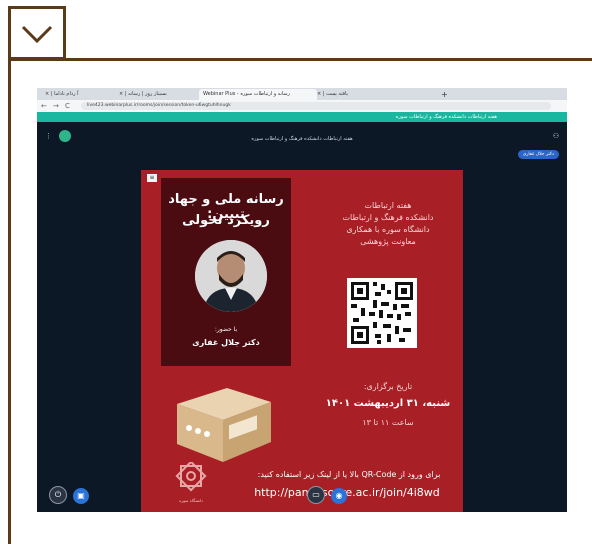  Describe the element at coordinates (258, 94) in the screenshot. I see `browser-tab-active: Webinar Plus - رسانه و ارتباطات سوره` at that location.